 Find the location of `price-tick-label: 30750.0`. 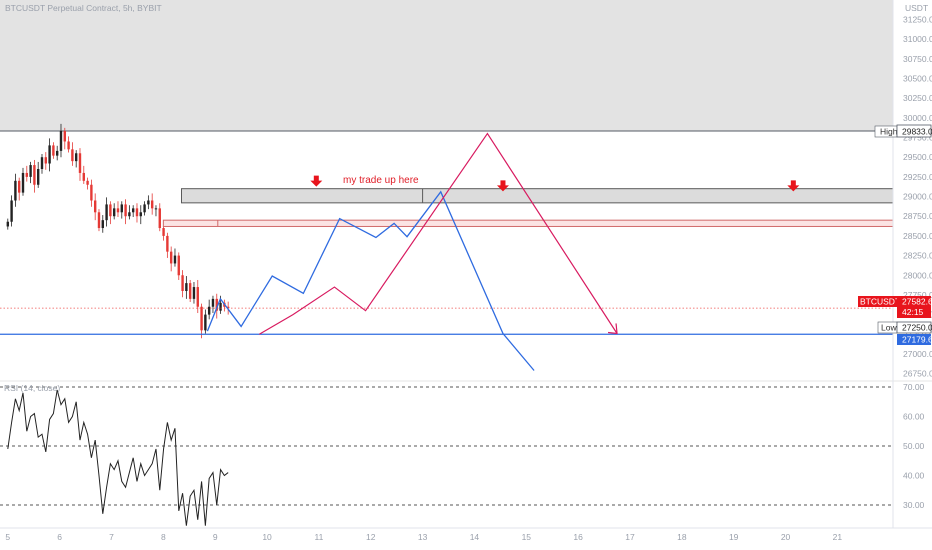

price-tick-label: 30750.0 is located at coordinates (917, 59).